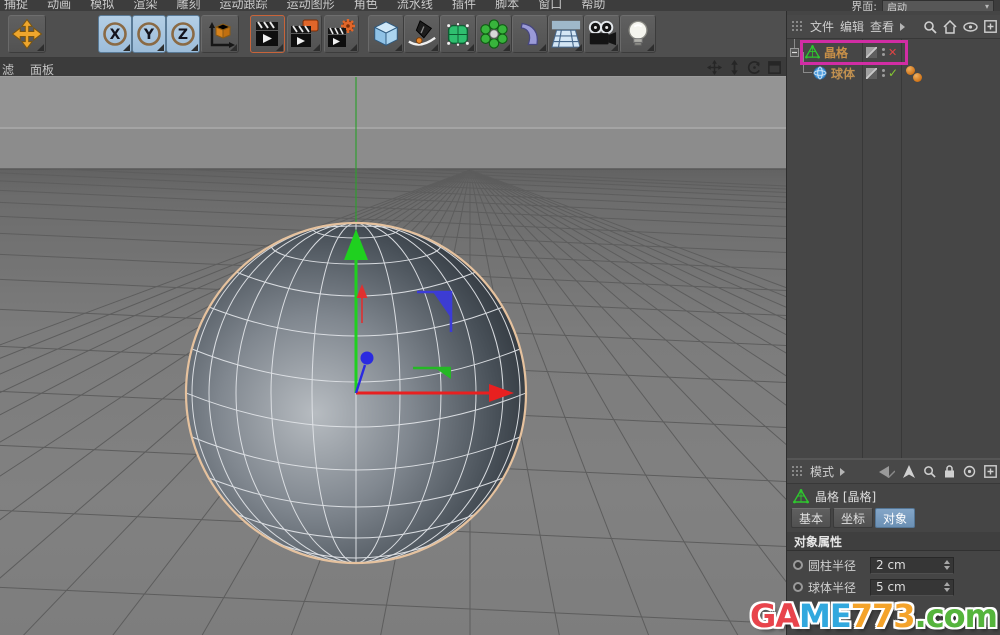 This screenshot has width=1000, height=635. What do you see at coordinates (969, 471) in the screenshot?
I see `target-icon` at bounding box center [969, 471].